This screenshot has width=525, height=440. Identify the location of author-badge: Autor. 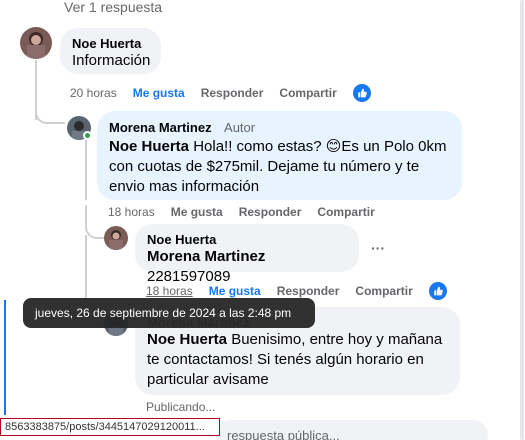
(240, 127).